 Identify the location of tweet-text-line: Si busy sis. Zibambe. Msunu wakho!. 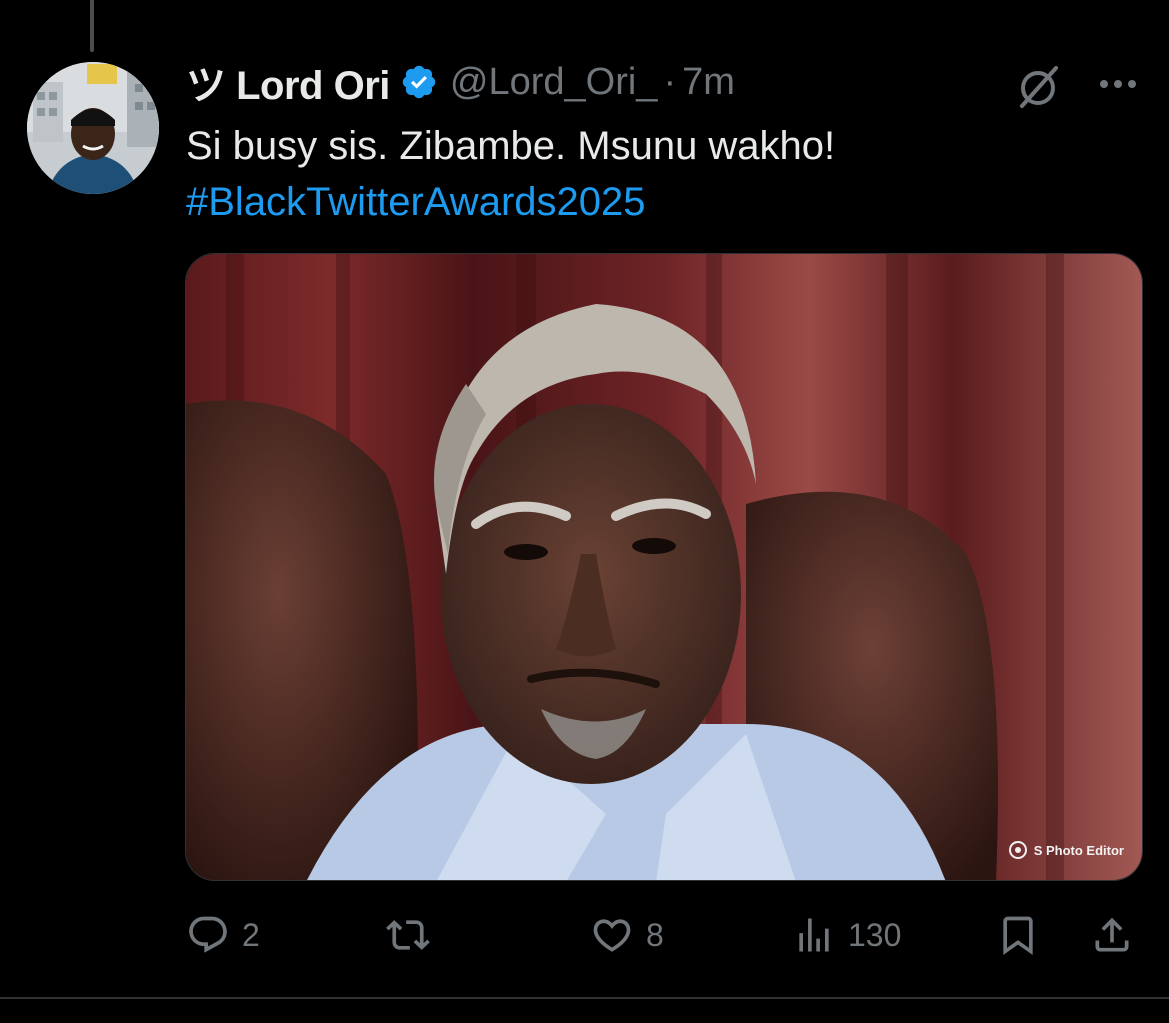
(511, 146).